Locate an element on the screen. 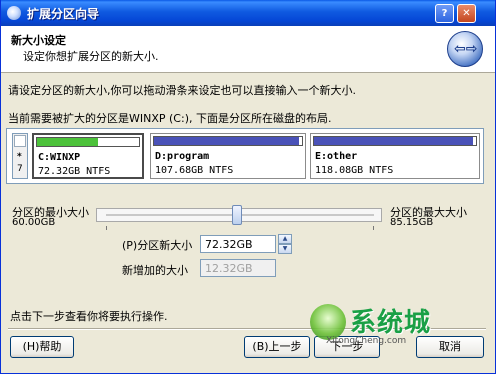 The image size is (496, 374). disk-star: * is located at coordinates (19, 157).